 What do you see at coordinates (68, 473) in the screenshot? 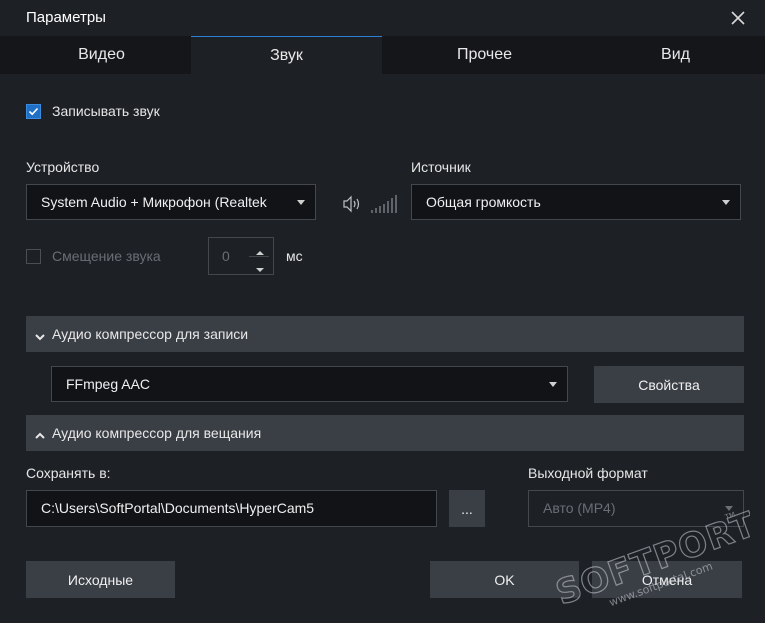
I see `save-to-label: Сохранять в:` at bounding box center [68, 473].